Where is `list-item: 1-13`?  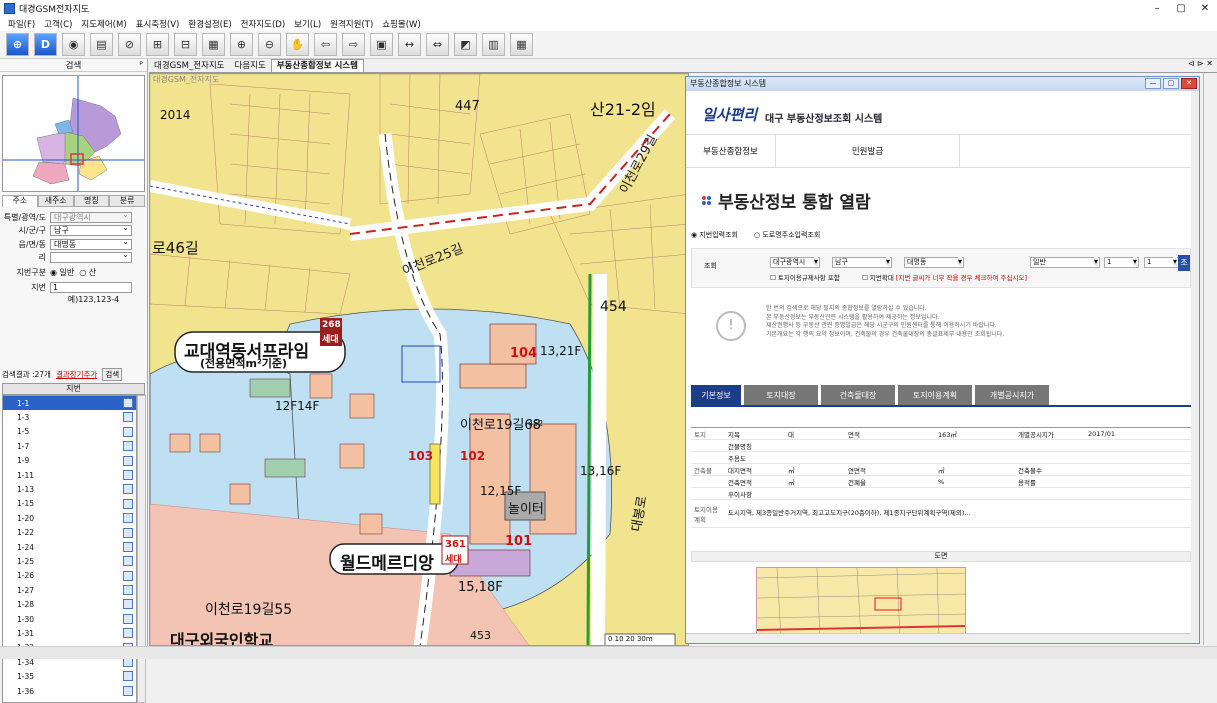 list-item: 1-13 is located at coordinates (69, 489).